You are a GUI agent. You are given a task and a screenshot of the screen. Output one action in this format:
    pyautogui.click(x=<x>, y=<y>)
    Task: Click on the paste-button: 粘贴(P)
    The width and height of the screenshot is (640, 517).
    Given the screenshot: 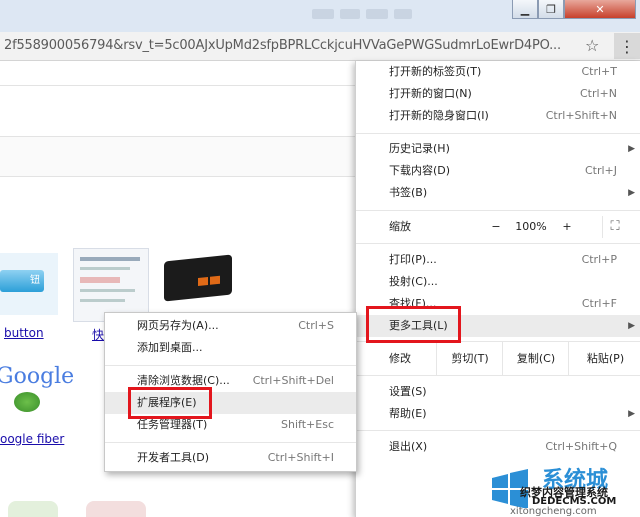 What is the action you would take?
    pyautogui.click(x=604, y=358)
    